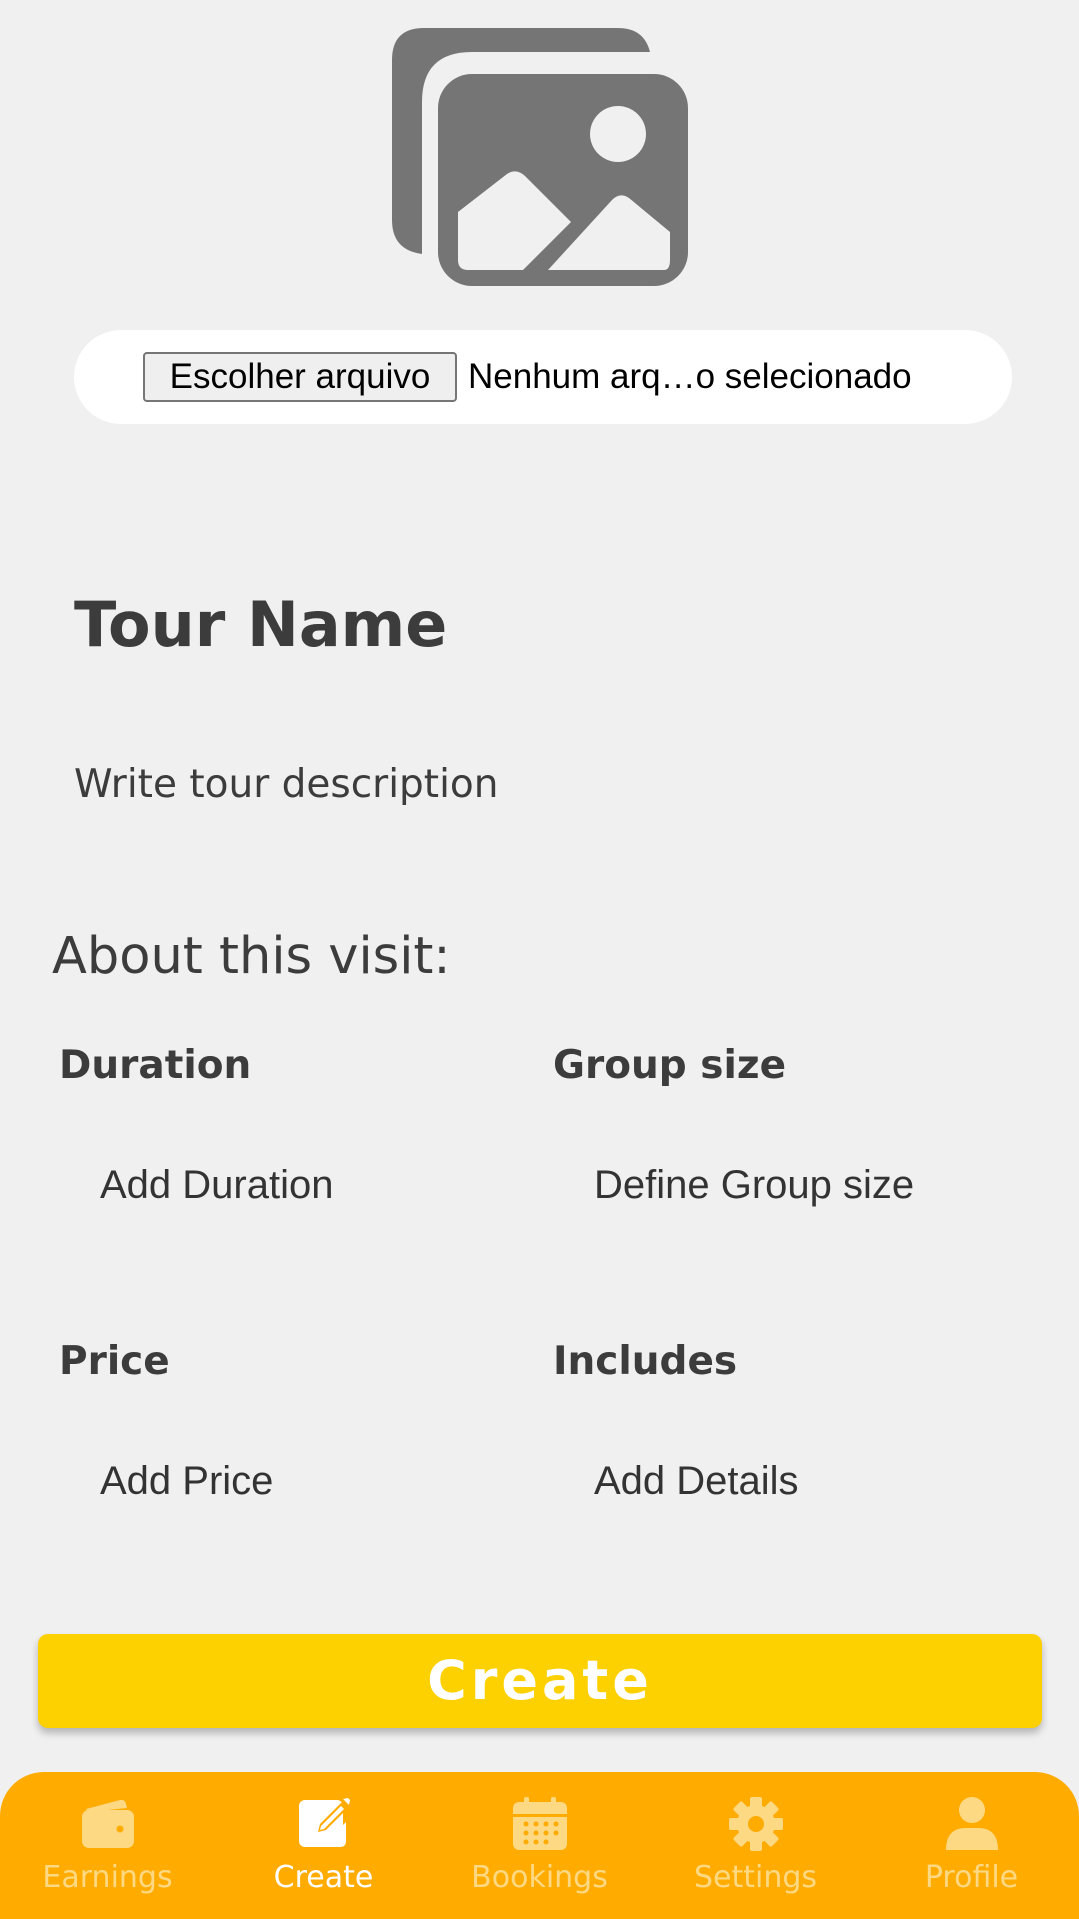 This screenshot has width=1079, height=1919. I want to click on nav-label-settings: Settings, so click(755, 1877).